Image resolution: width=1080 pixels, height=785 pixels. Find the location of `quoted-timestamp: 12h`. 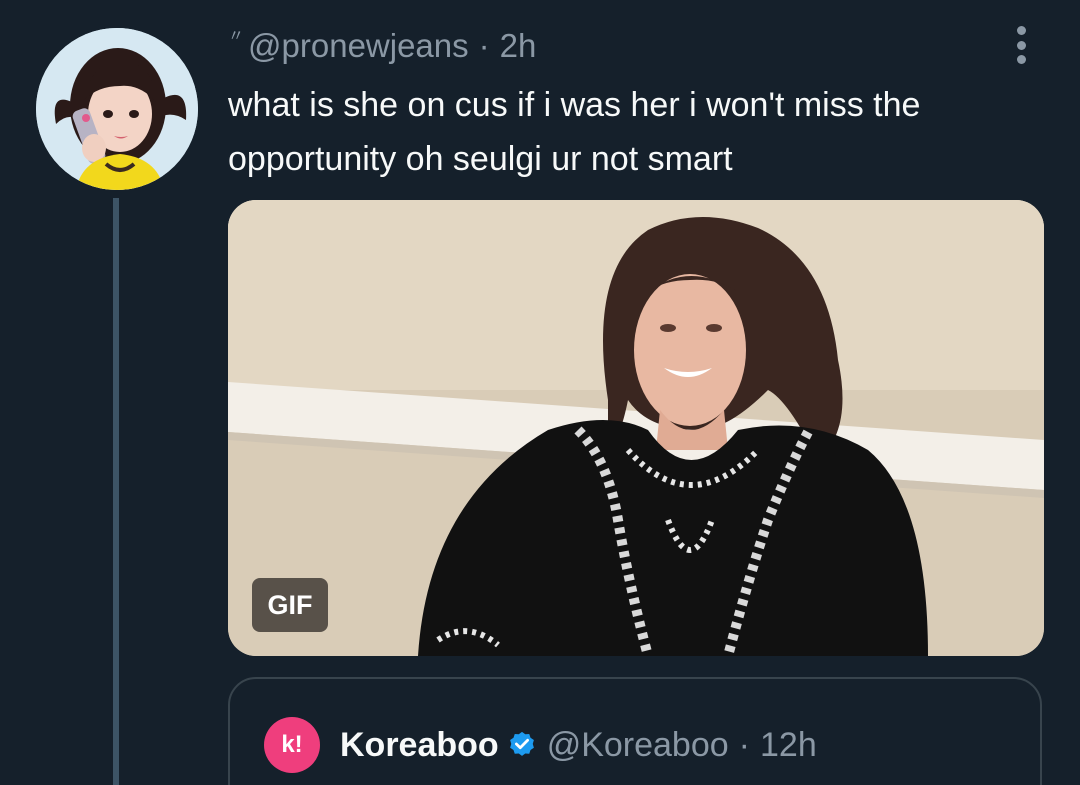

quoted-timestamp: 12h is located at coordinates (788, 745).